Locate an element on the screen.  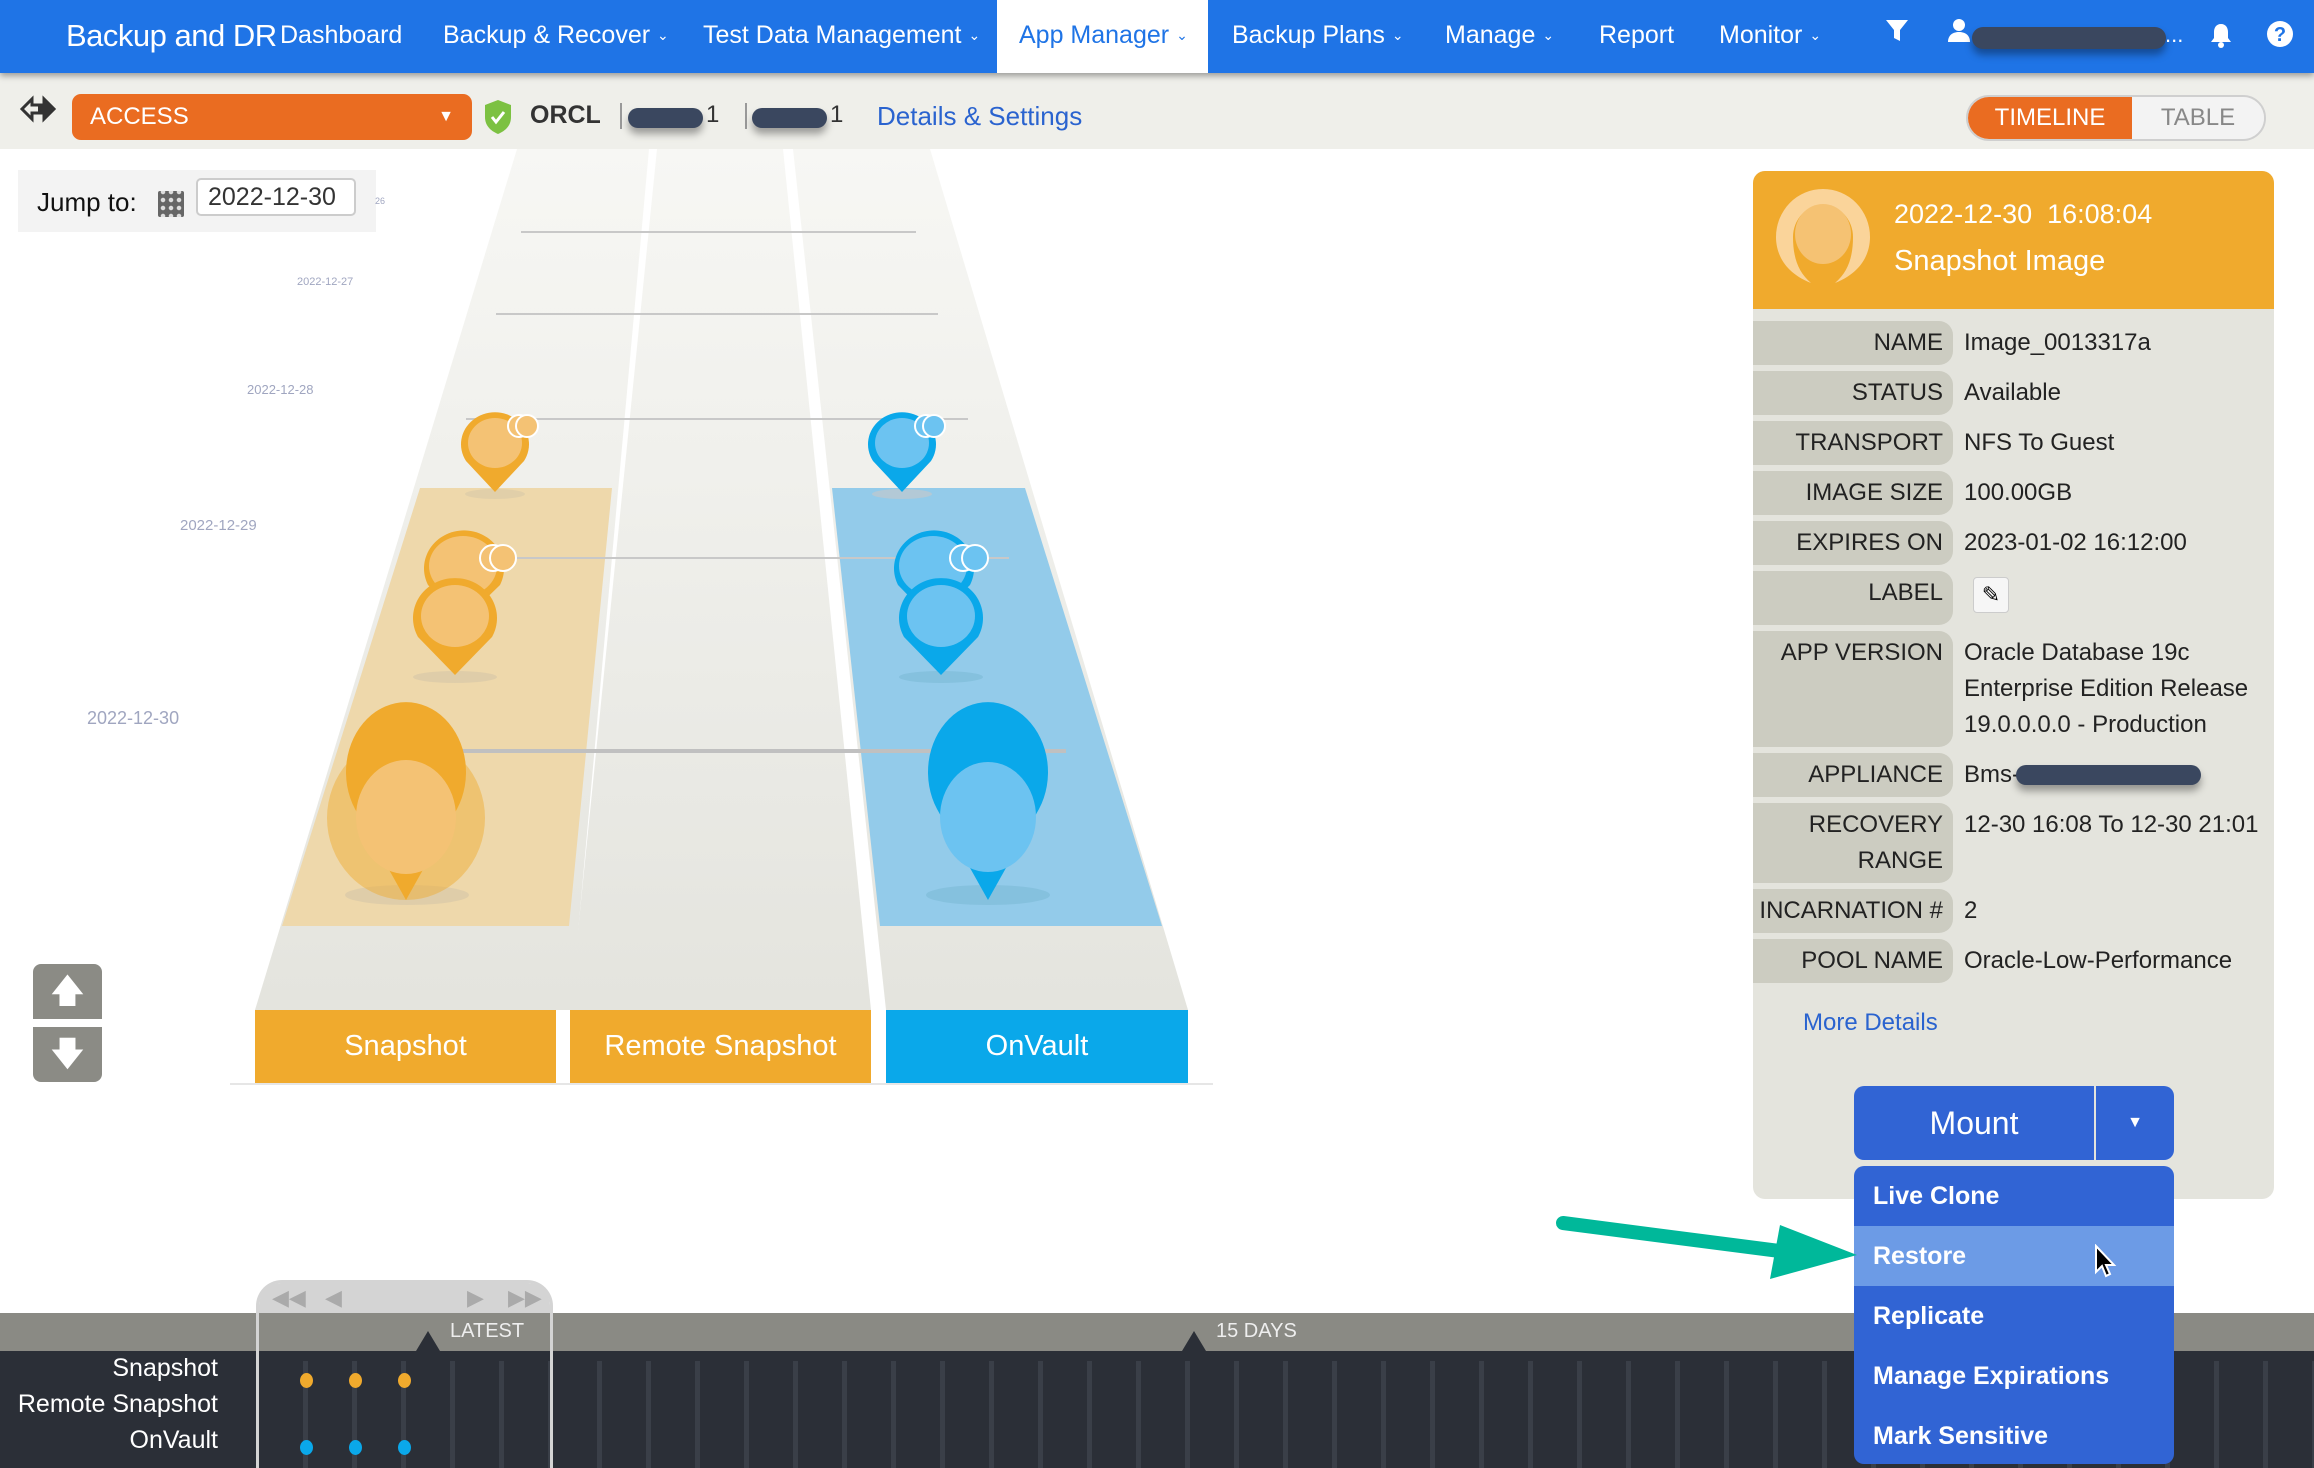
menu-item-replicate: Replicate is located at coordinates (2014, 1316).